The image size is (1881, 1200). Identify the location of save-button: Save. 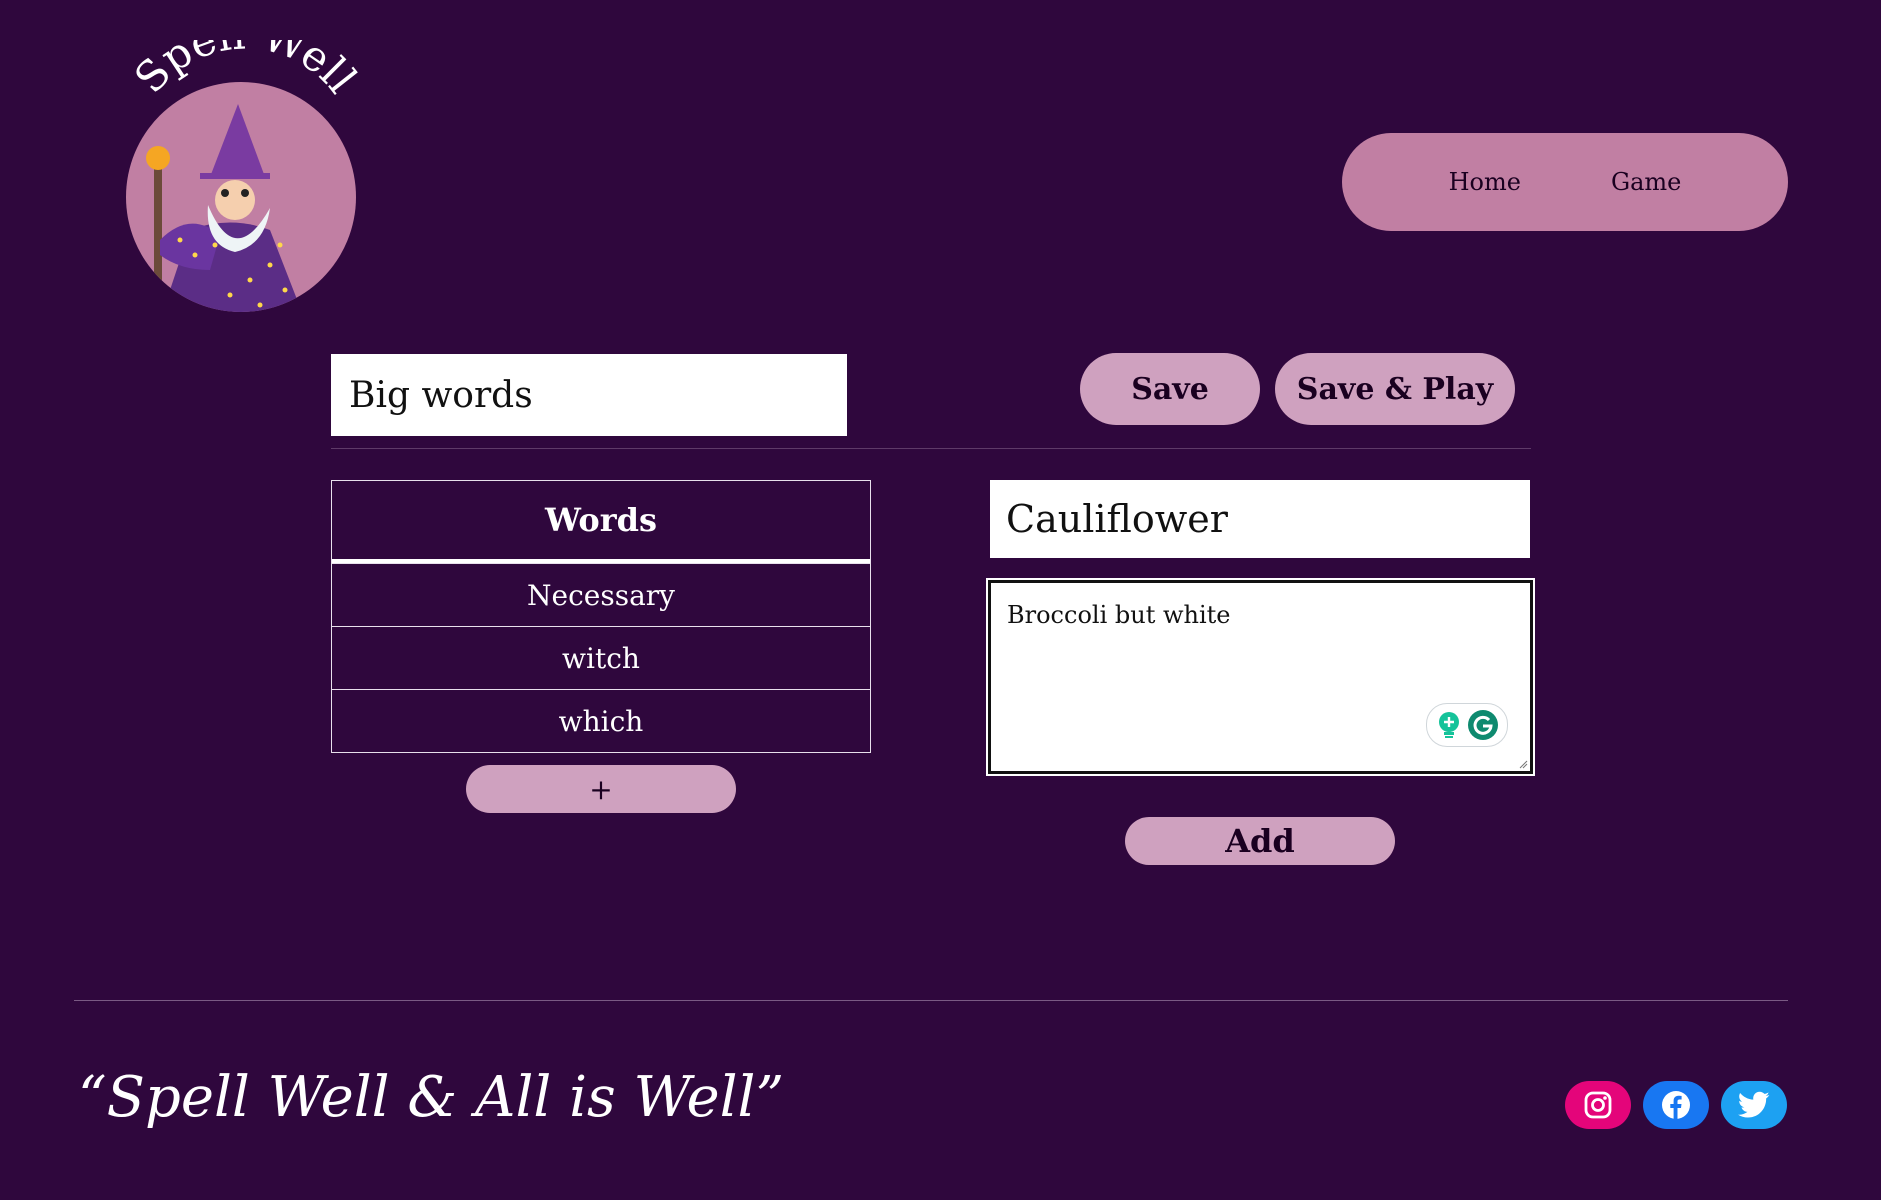
(1170, 389).